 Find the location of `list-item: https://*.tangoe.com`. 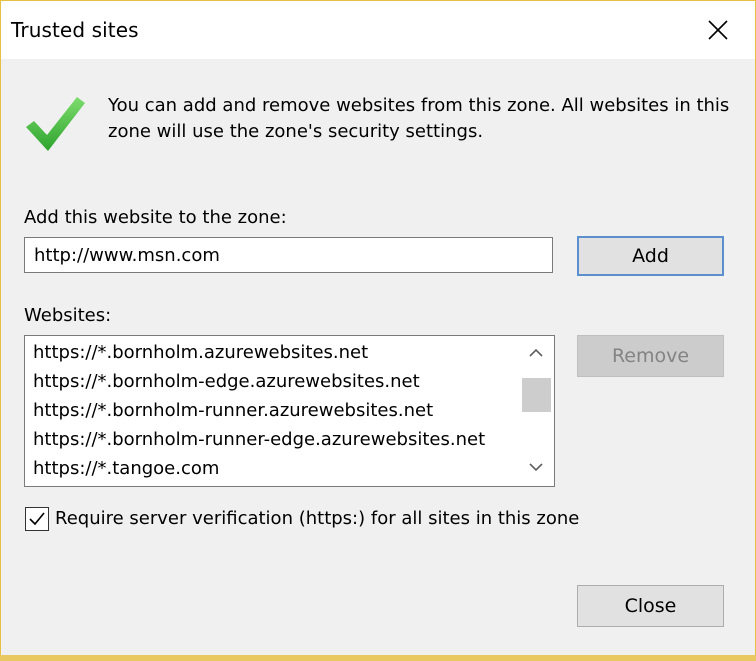

list-item: https://*.tangoe.com is located at coordinates (126, 468).